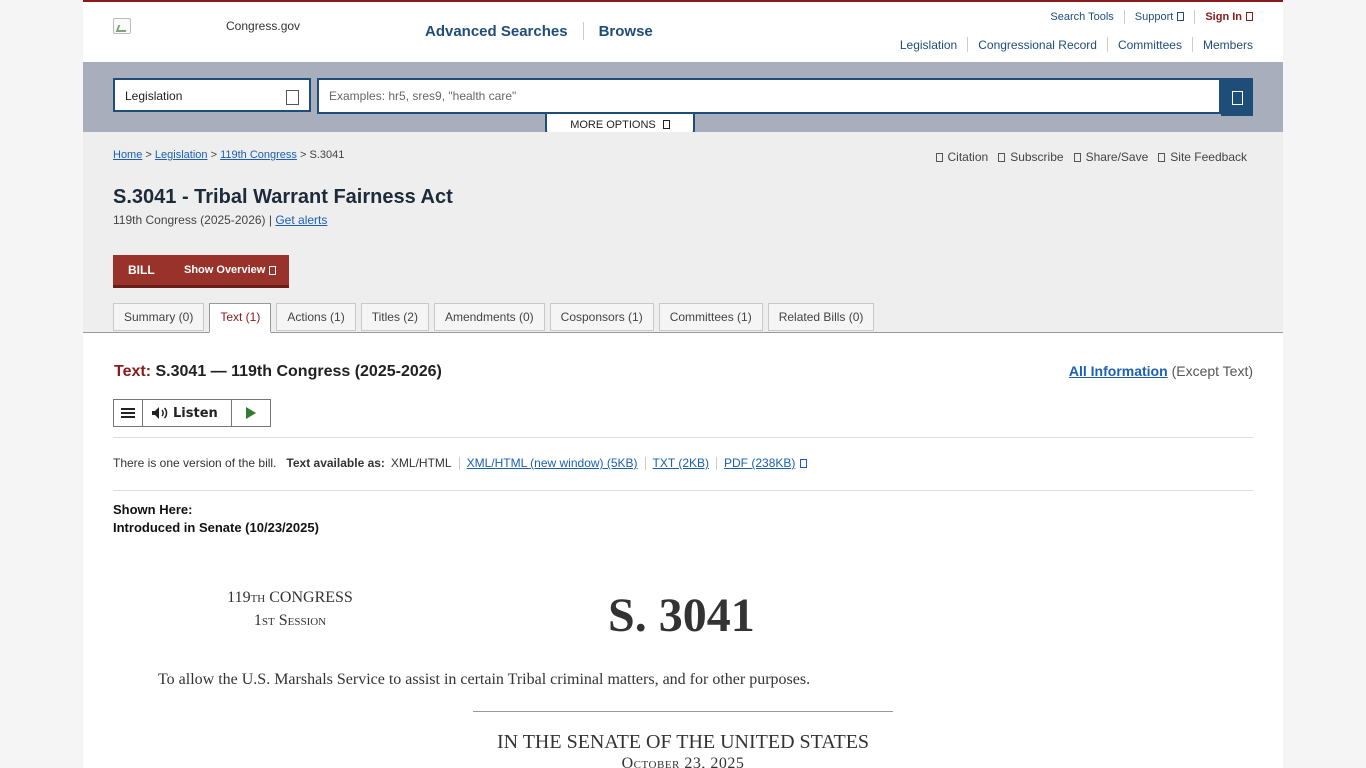 The height and width of the screenshot is (768, 1366). What do you see at coordinates (327, 155) in the screenshot?
I see `breadcrumb-current: S.3041` at bounding box center [327, 155].